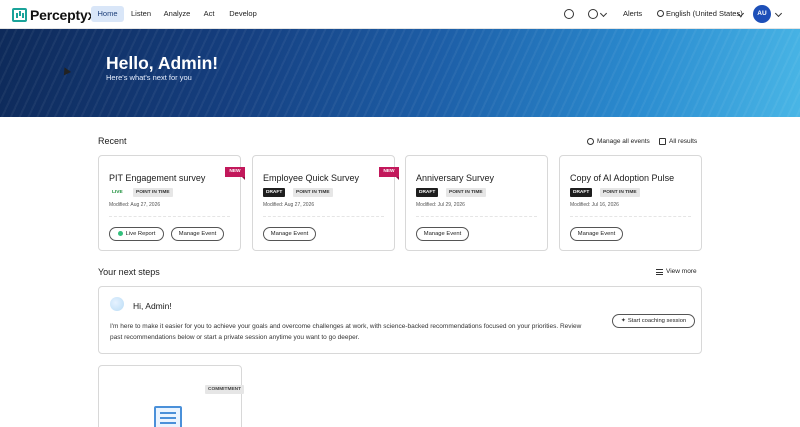  I want to click on globe-icon, so click(660, 13).